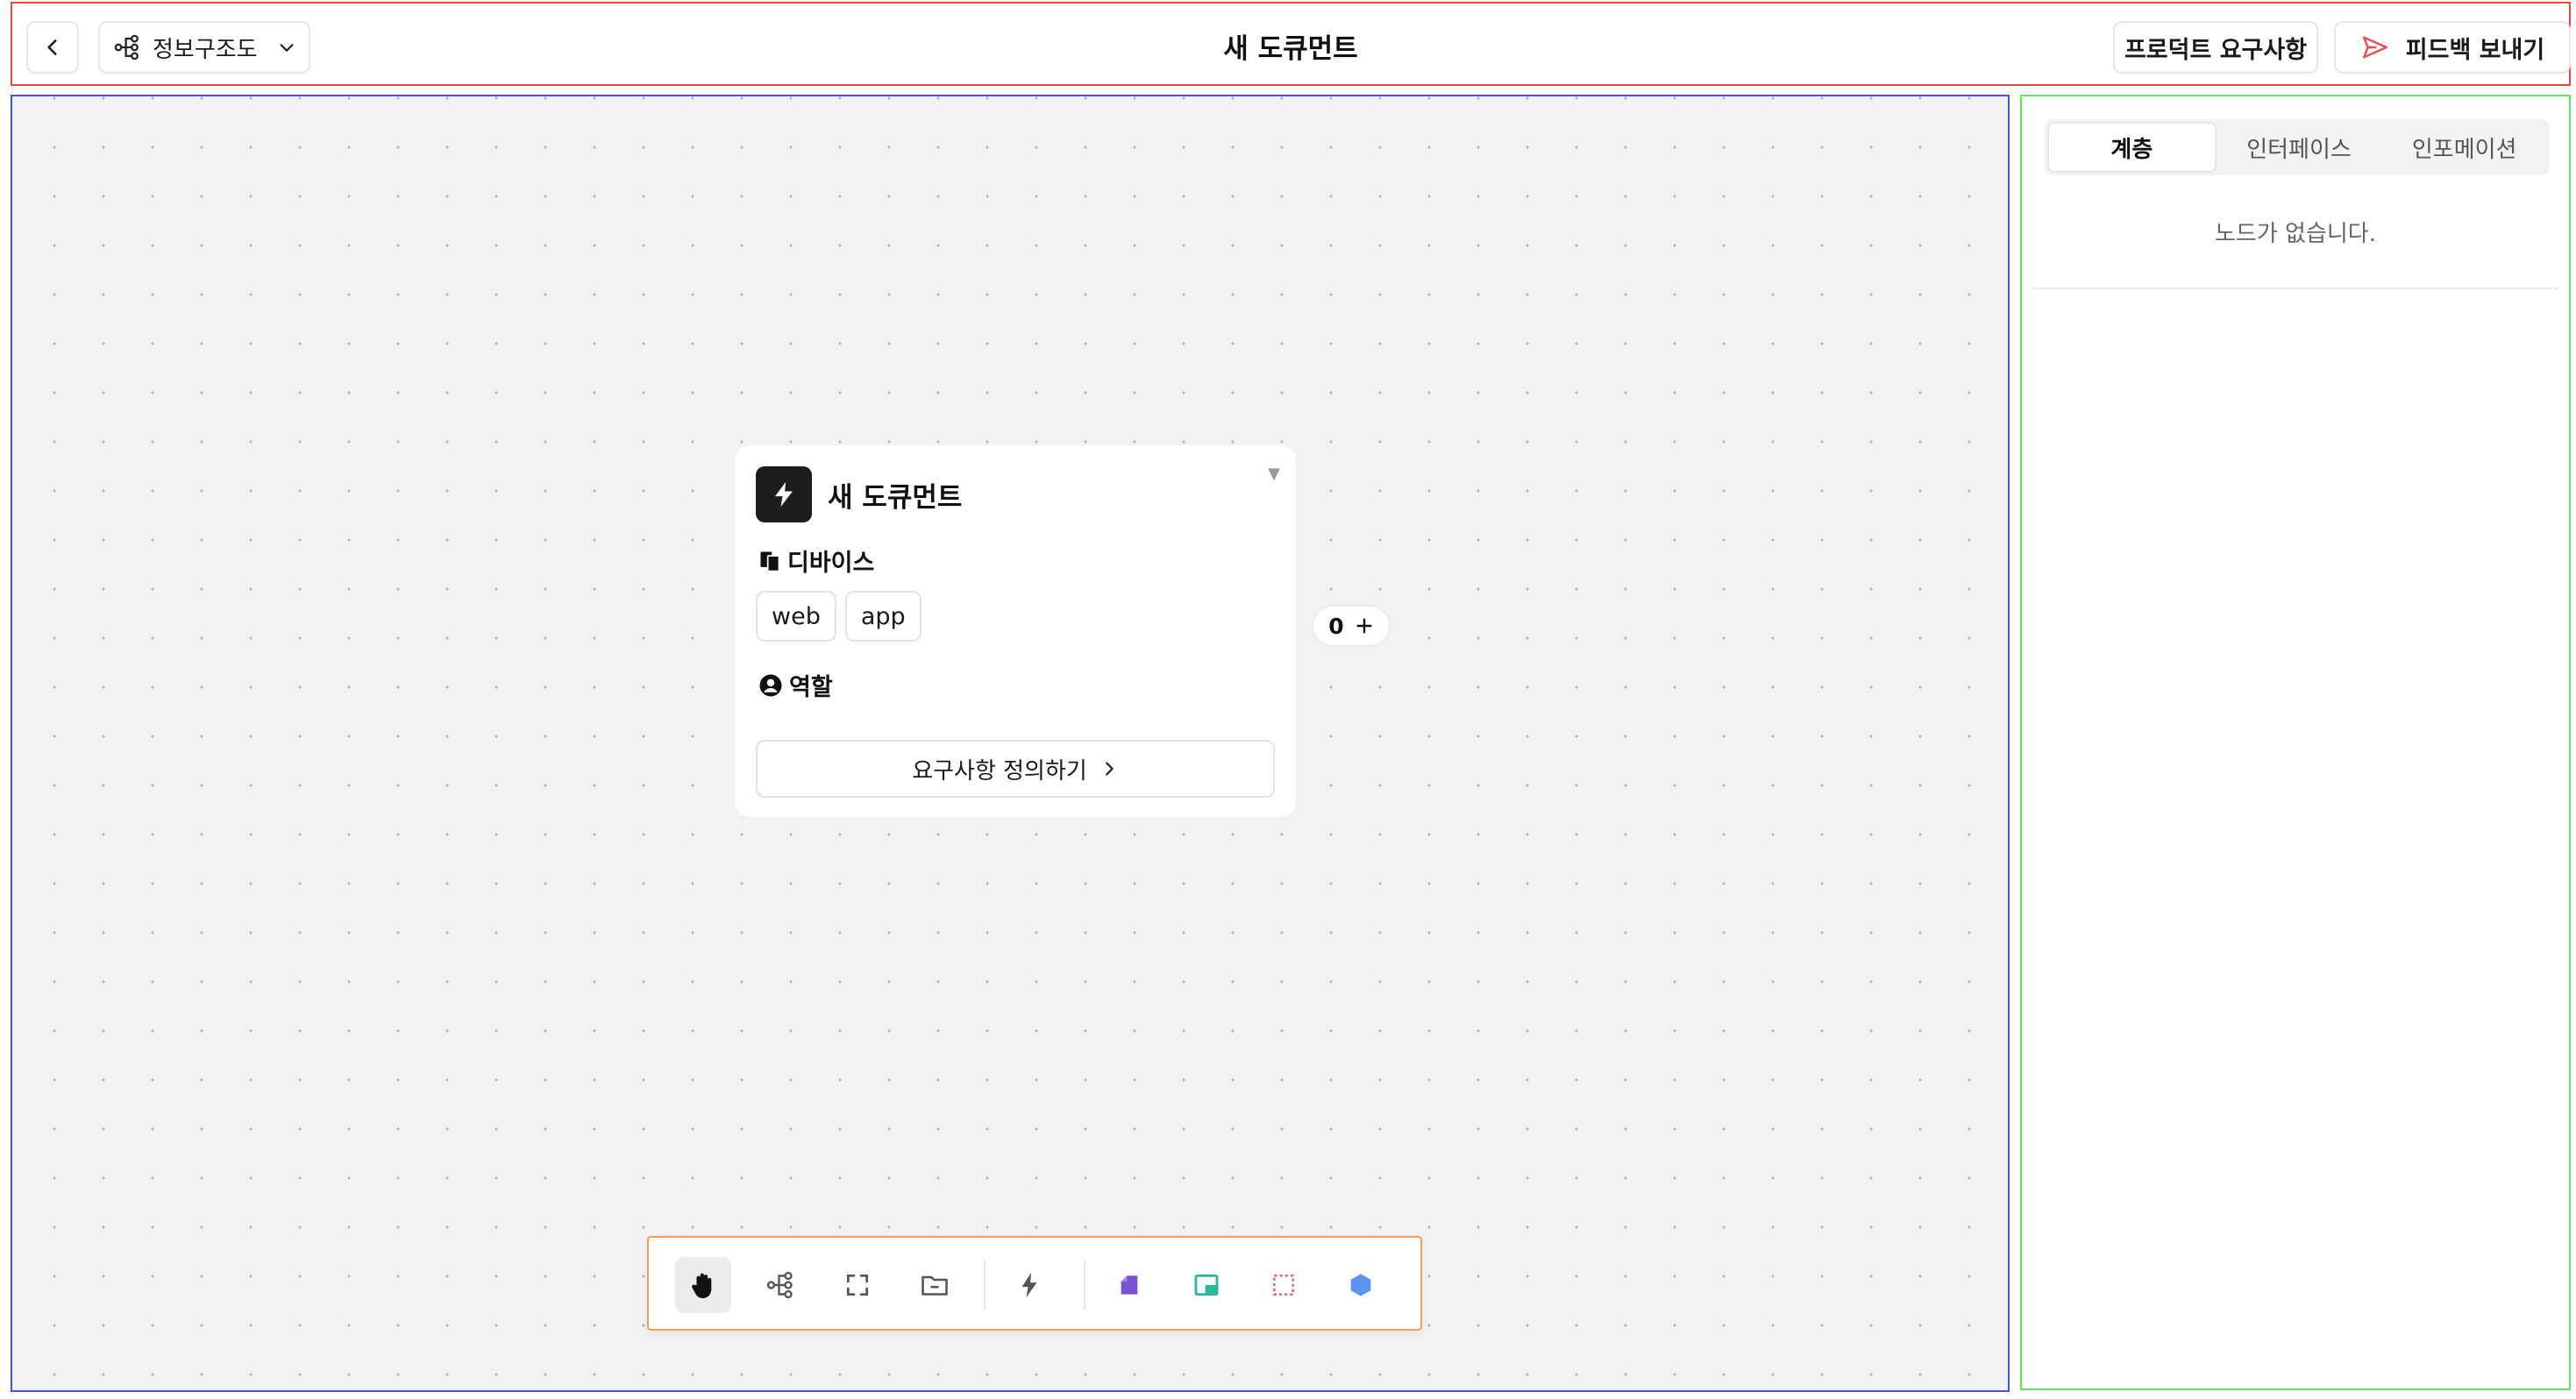 This screenshot has height=1399, width=2576. I want to click on selection-tool-button, so click(1284, 1285).